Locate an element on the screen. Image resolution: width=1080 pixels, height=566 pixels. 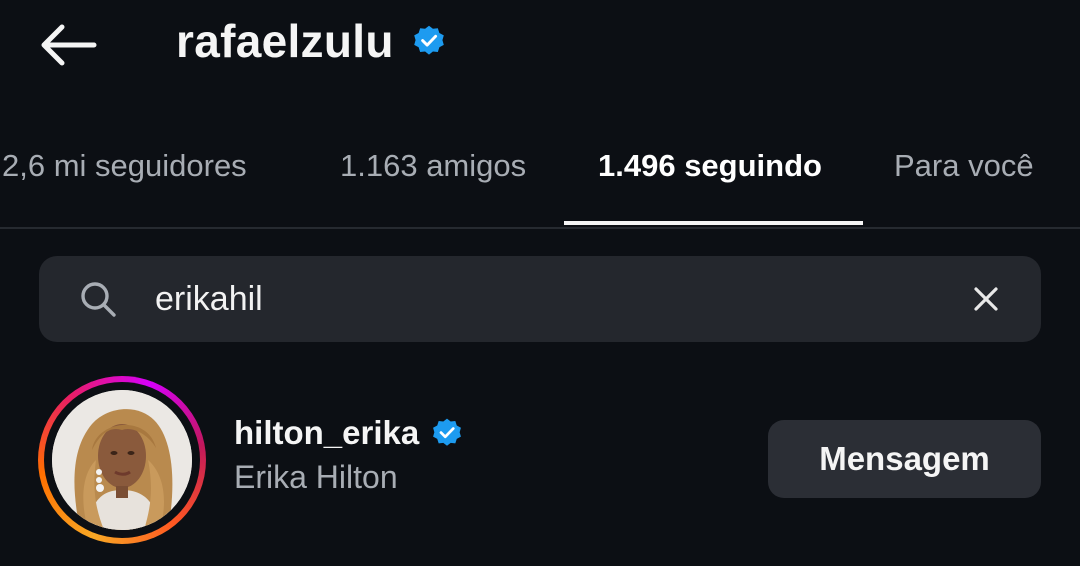
search-input is located at coordinates (545, 299).